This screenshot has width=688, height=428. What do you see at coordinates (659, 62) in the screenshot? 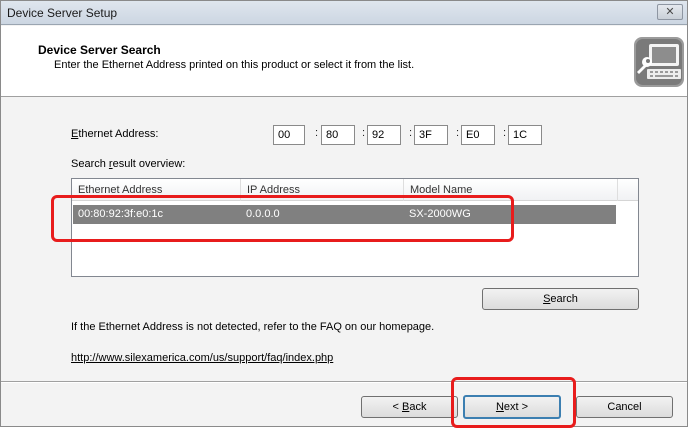
I see `computer-wrench-icon` at bounding box center [659, 62].